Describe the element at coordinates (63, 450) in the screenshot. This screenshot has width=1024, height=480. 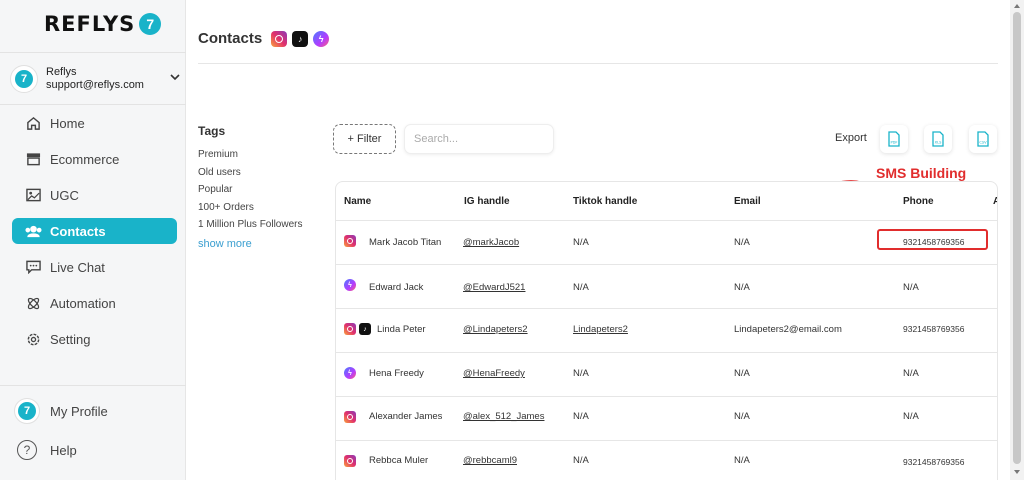
I see `help-label: Help` at that location.